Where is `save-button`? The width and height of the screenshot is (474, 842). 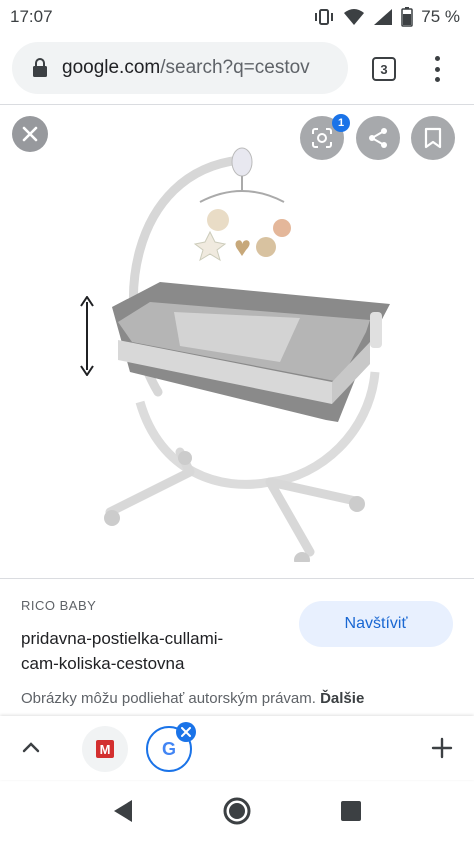
save-button is located at coordinates (433, 138).